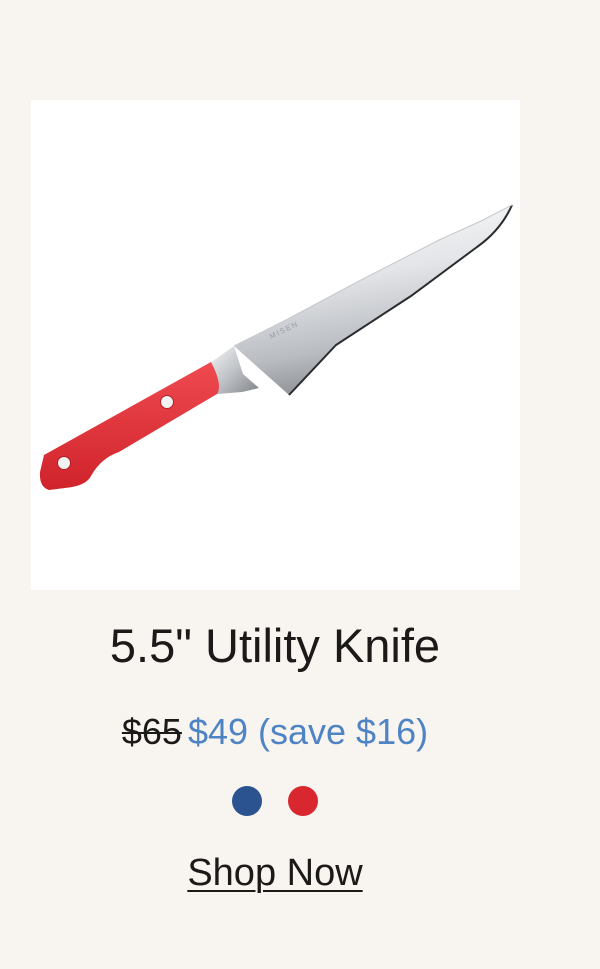 This screenshot has height=969, width=600. What do you see at coordinates (129, 426) in the screenshot?
I see `knife-handle` at bounding box center [129, 426].